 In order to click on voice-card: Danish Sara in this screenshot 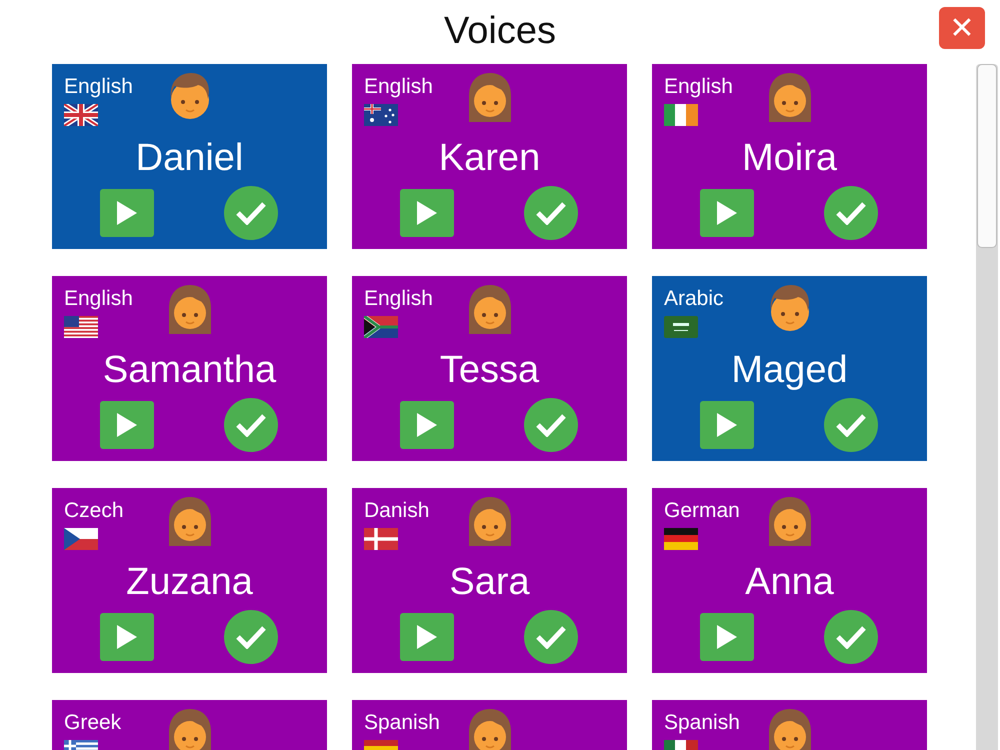, I will do `click(489, 580)`.